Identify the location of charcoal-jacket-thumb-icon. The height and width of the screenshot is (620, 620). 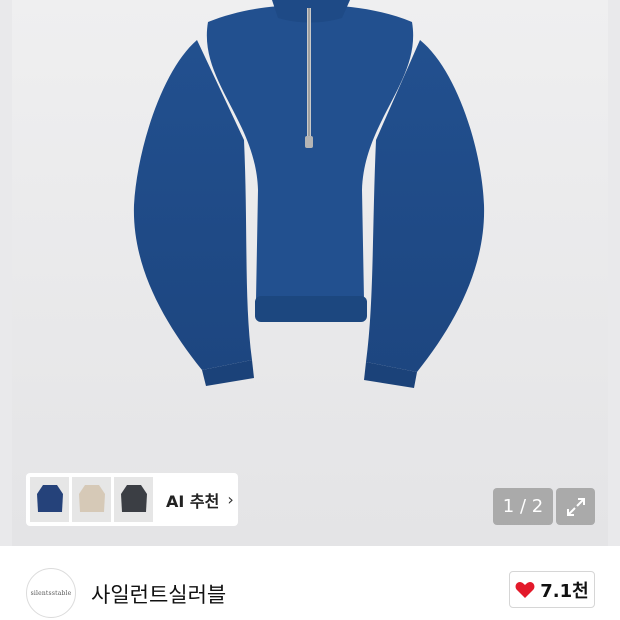
(133, 498).